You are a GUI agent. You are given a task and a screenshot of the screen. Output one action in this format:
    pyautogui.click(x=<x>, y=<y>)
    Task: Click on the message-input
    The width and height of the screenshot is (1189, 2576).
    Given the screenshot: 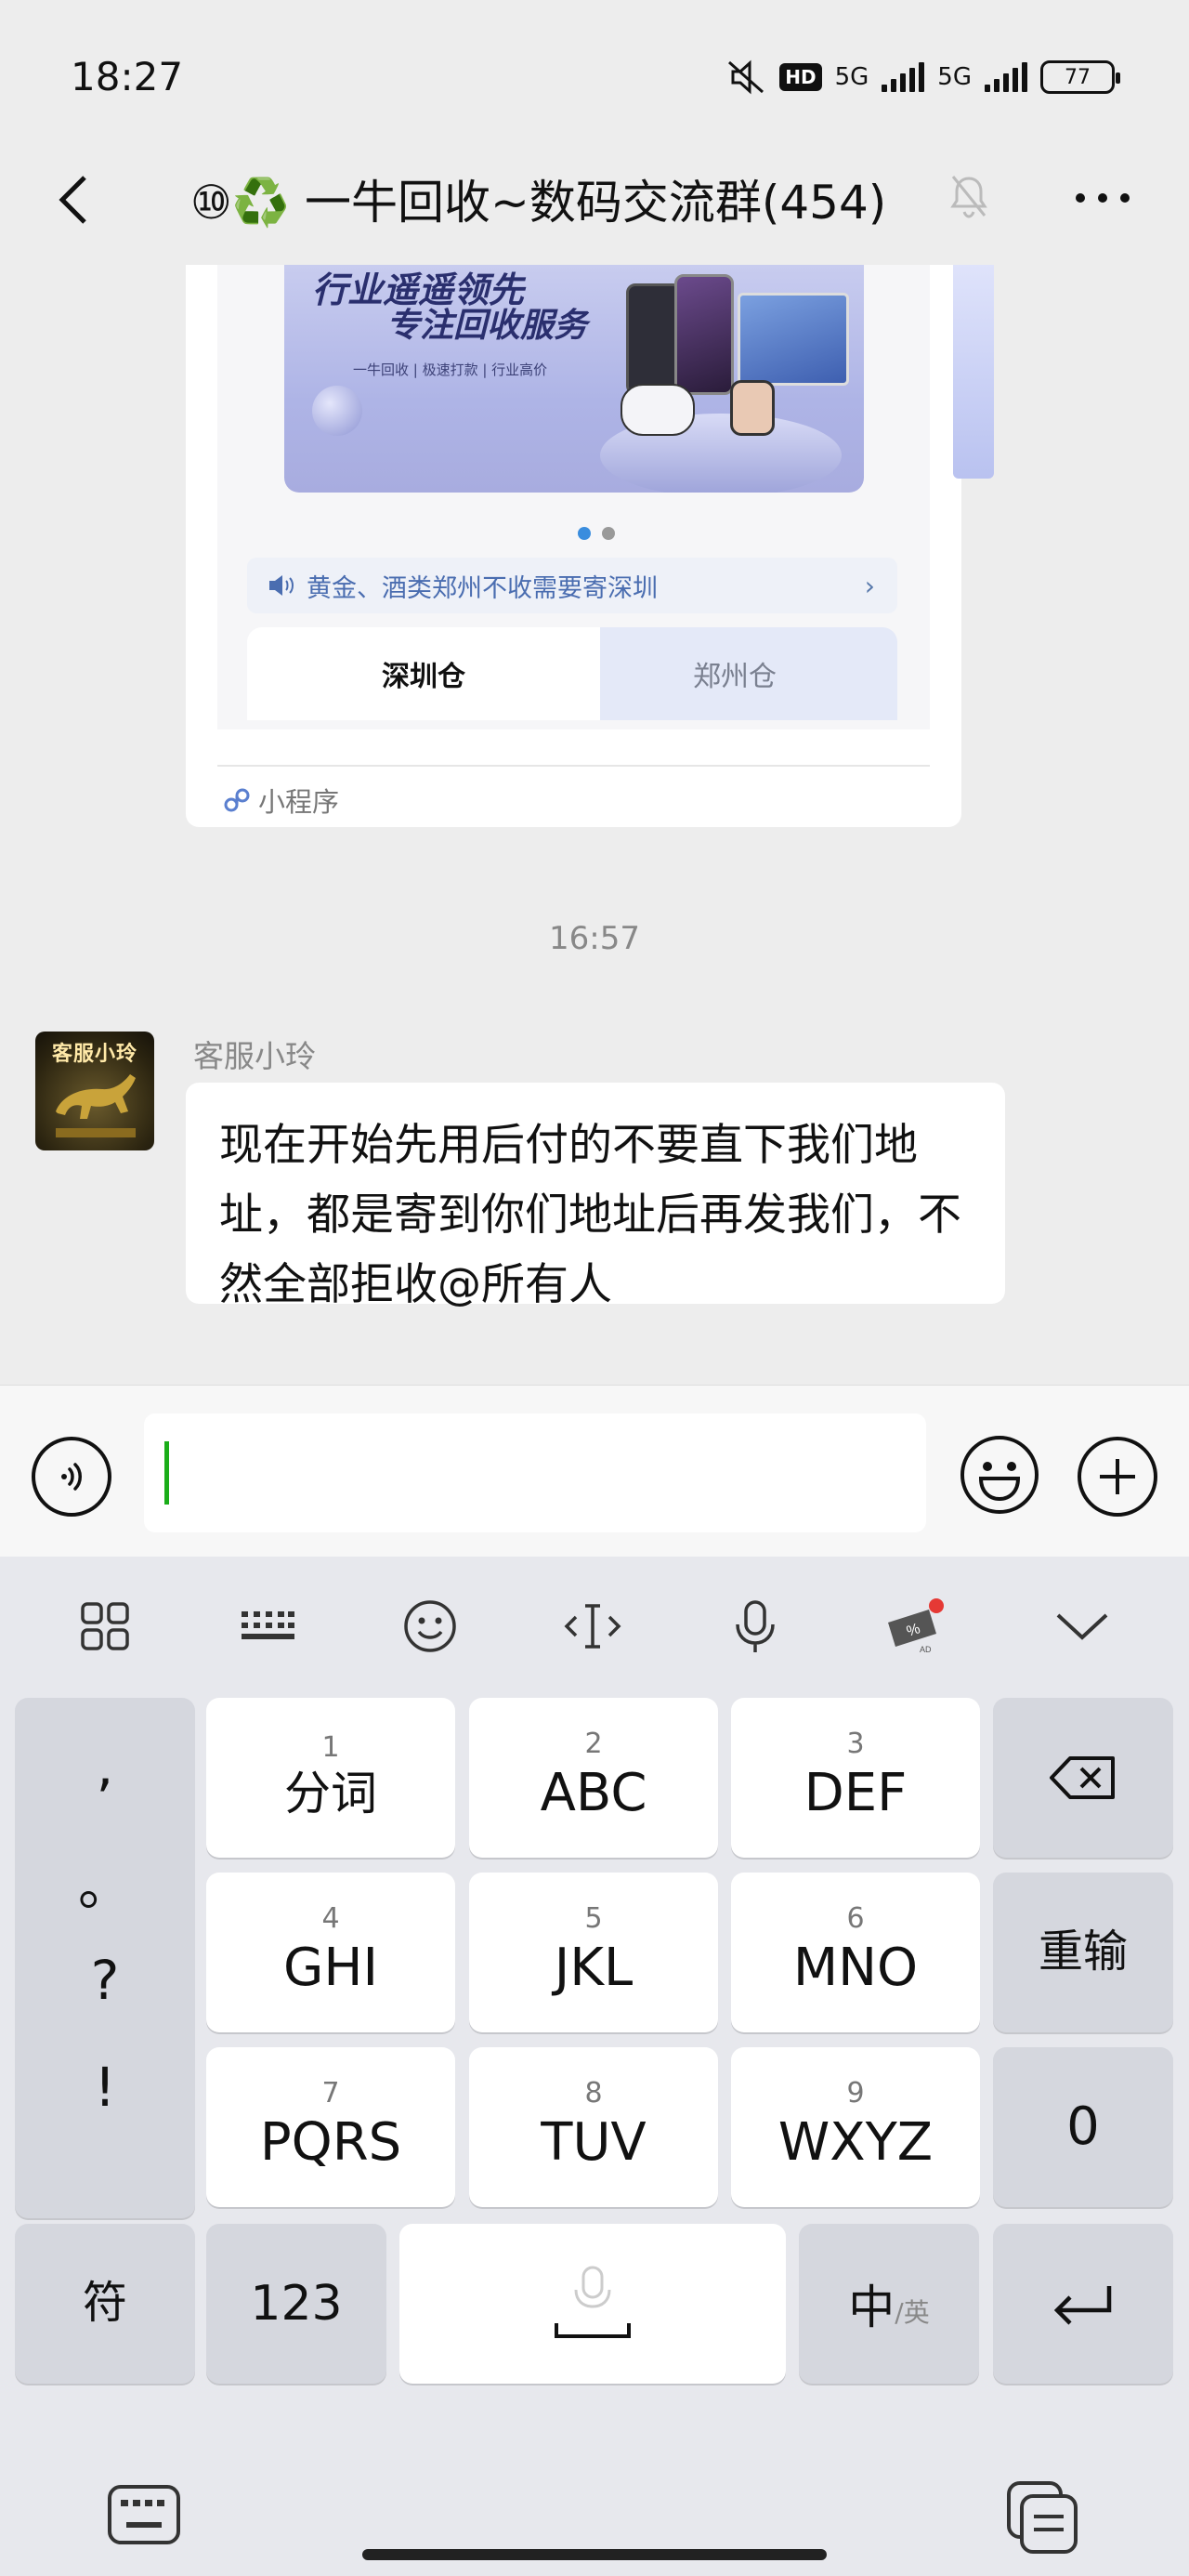 What is the action you would take?
    pyautogui.click(x=535, y=1472)
    